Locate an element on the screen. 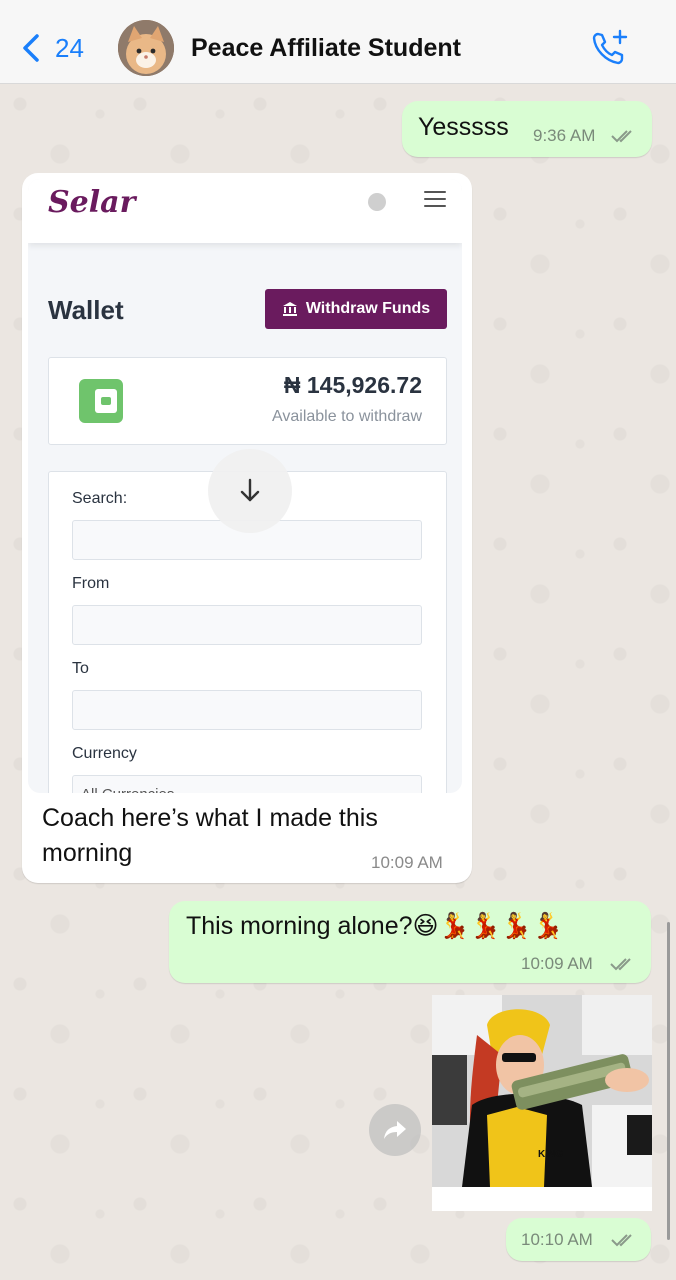 This screenshot has height=1280, width=676. bank-icon is located at coordinates (289, 309).